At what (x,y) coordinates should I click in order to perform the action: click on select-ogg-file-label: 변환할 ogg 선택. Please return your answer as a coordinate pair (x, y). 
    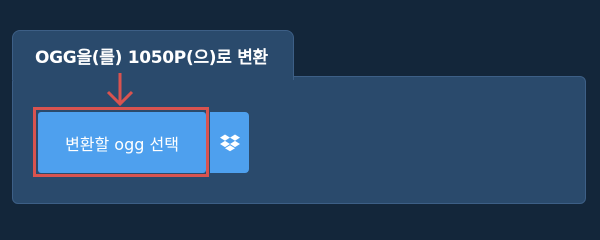
    Looking at the image, I should click on (122, 144).